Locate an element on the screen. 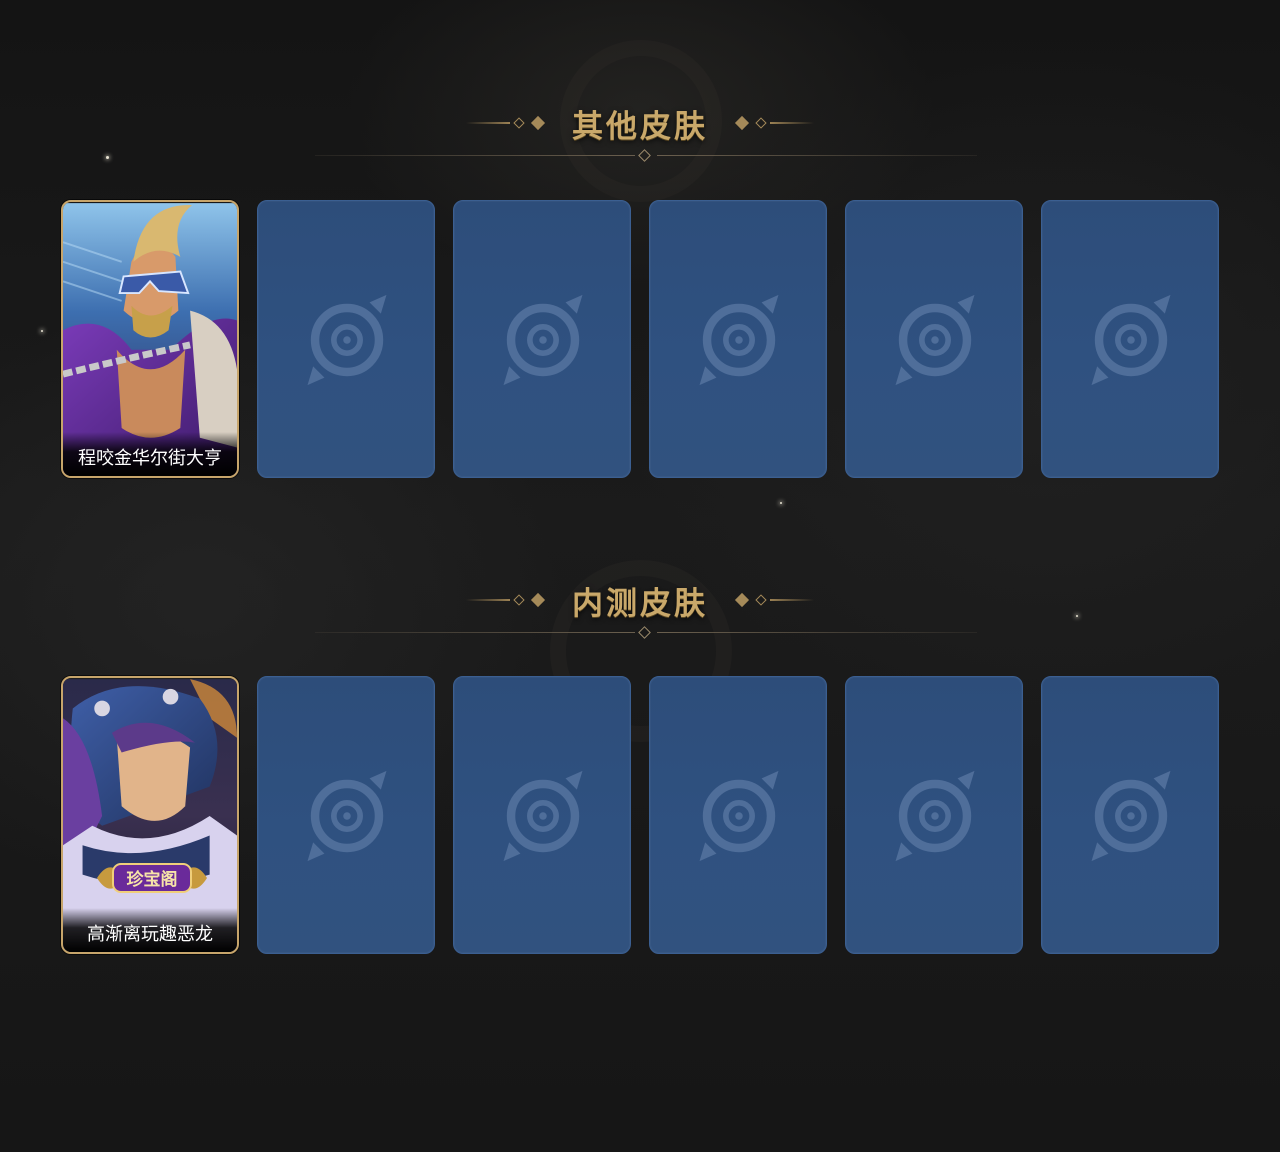 The image size is (1280, 1152). skin-card: 程咬金华尔街大亨 is located at coordinates (150, 339).